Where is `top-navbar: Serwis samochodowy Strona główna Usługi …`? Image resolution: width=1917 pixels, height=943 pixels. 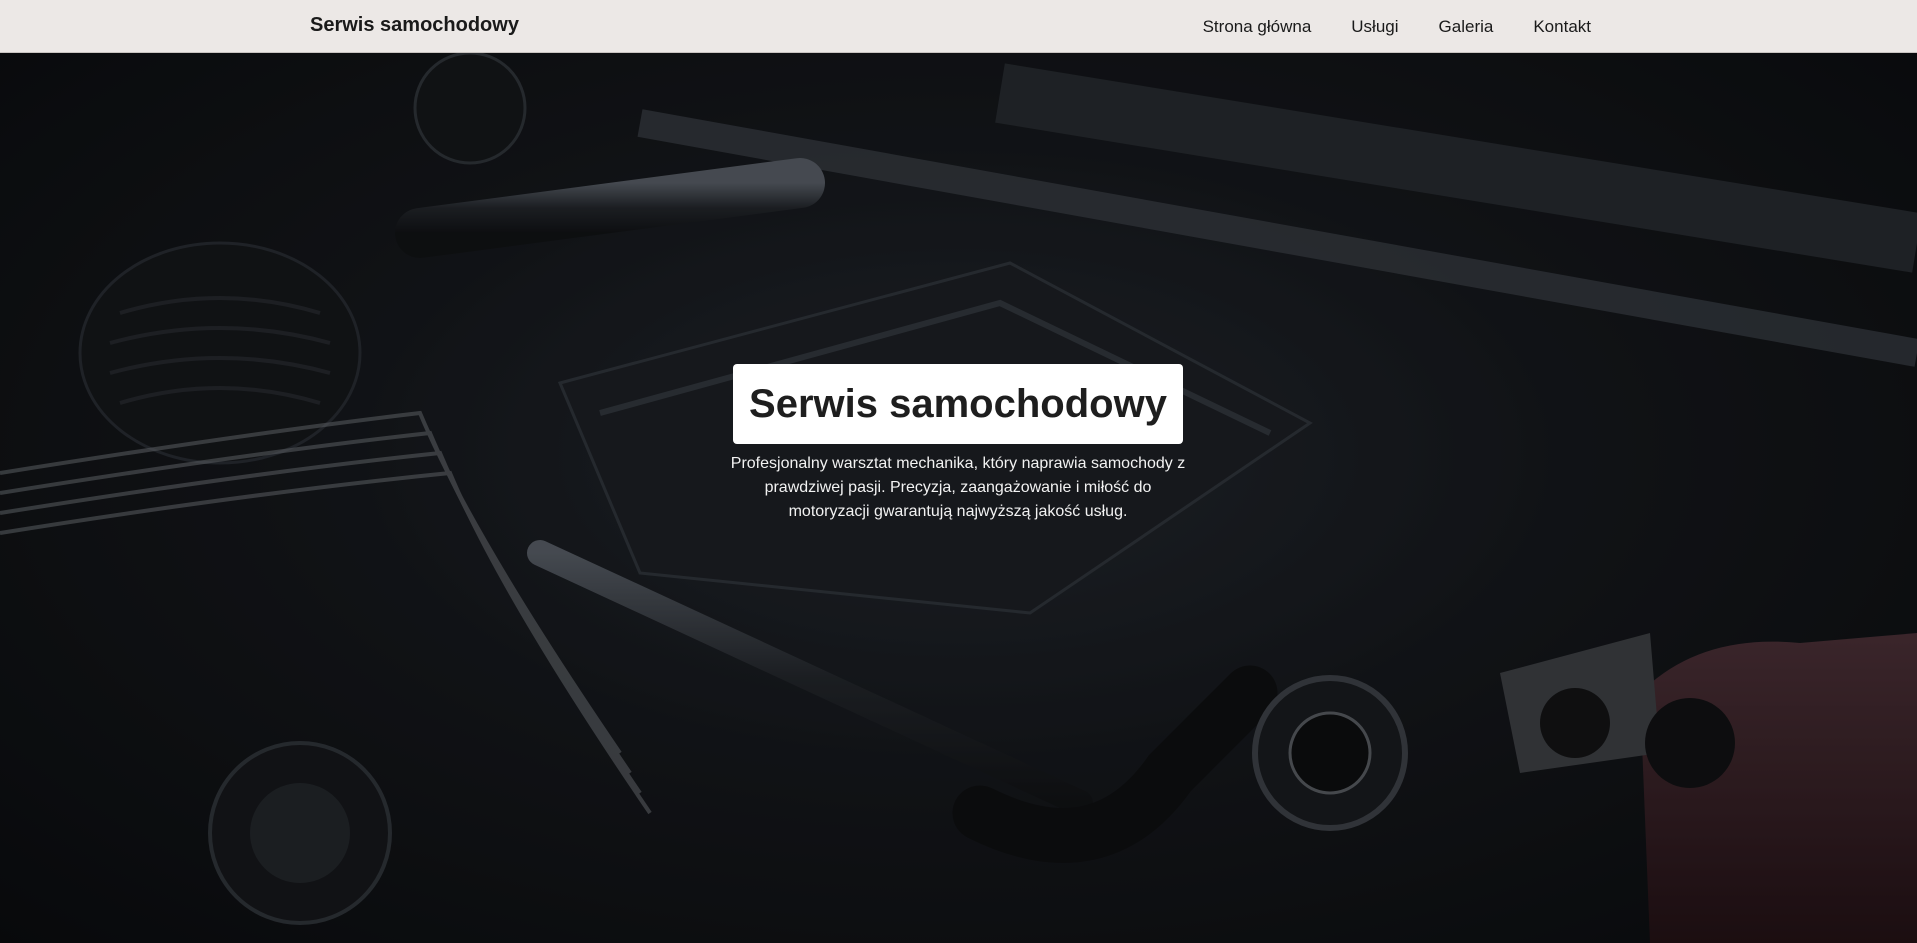
top-navbar: Serwis samochodowy Strona główna Usługi … is located at coordinates (958, 26).